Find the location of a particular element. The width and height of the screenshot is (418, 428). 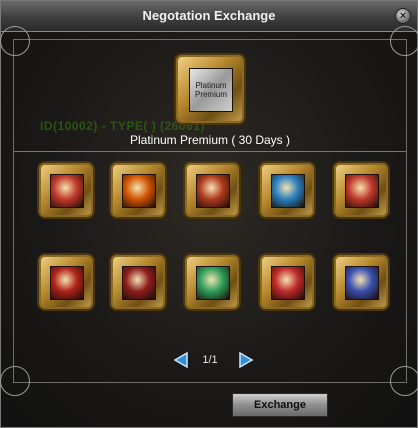

red-gold-scroll-icon is located at coordinates (213, 191).